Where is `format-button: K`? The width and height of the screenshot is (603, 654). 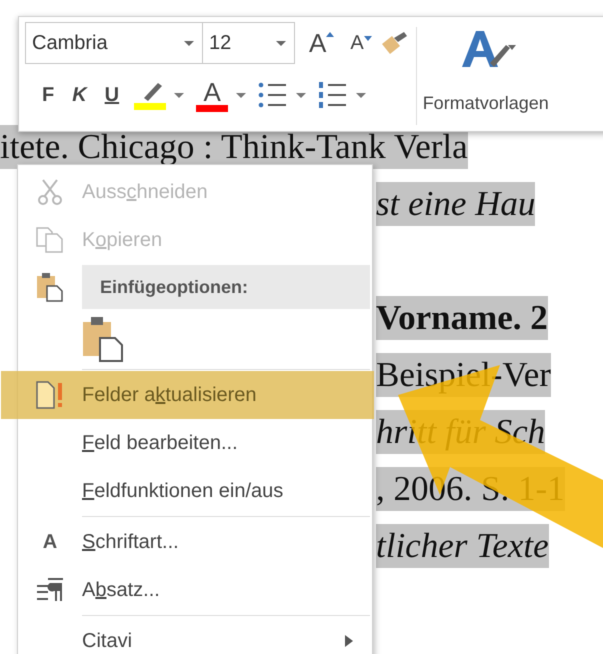 format-button: K is located at coordinates (79, 95).